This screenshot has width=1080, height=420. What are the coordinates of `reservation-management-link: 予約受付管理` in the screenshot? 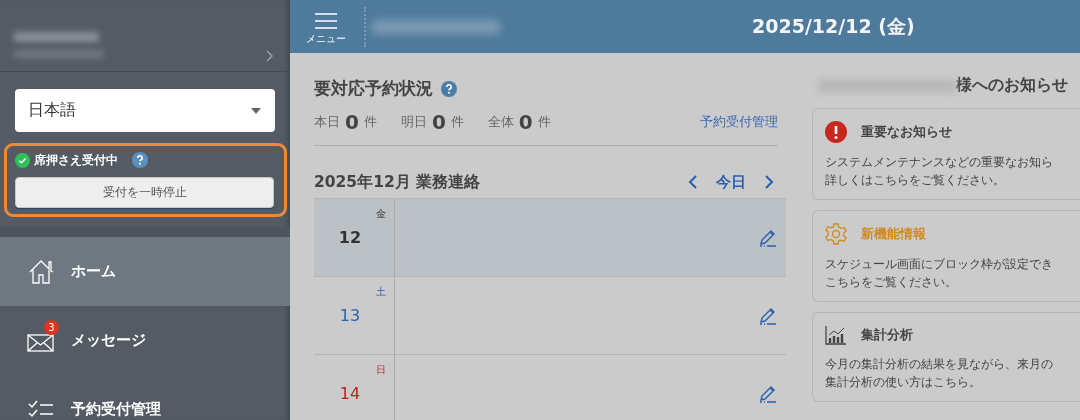 It's located at (739, 122).